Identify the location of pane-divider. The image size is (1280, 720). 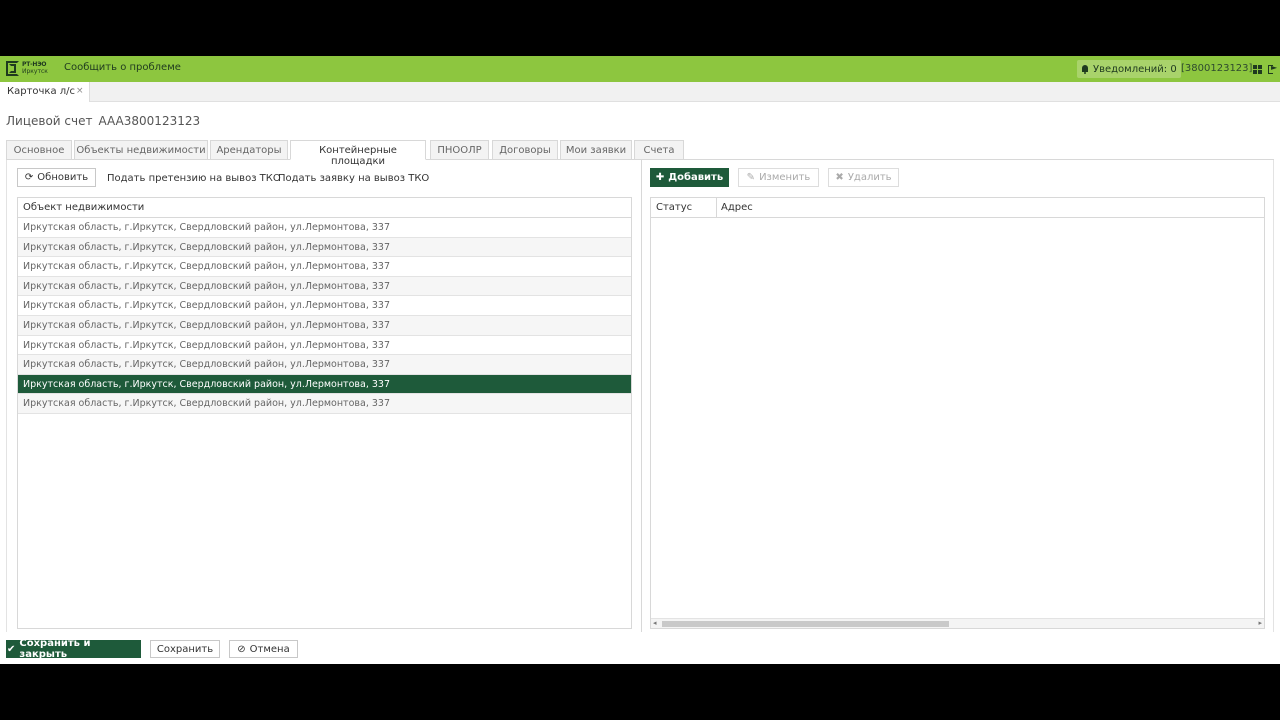
(641, 396).